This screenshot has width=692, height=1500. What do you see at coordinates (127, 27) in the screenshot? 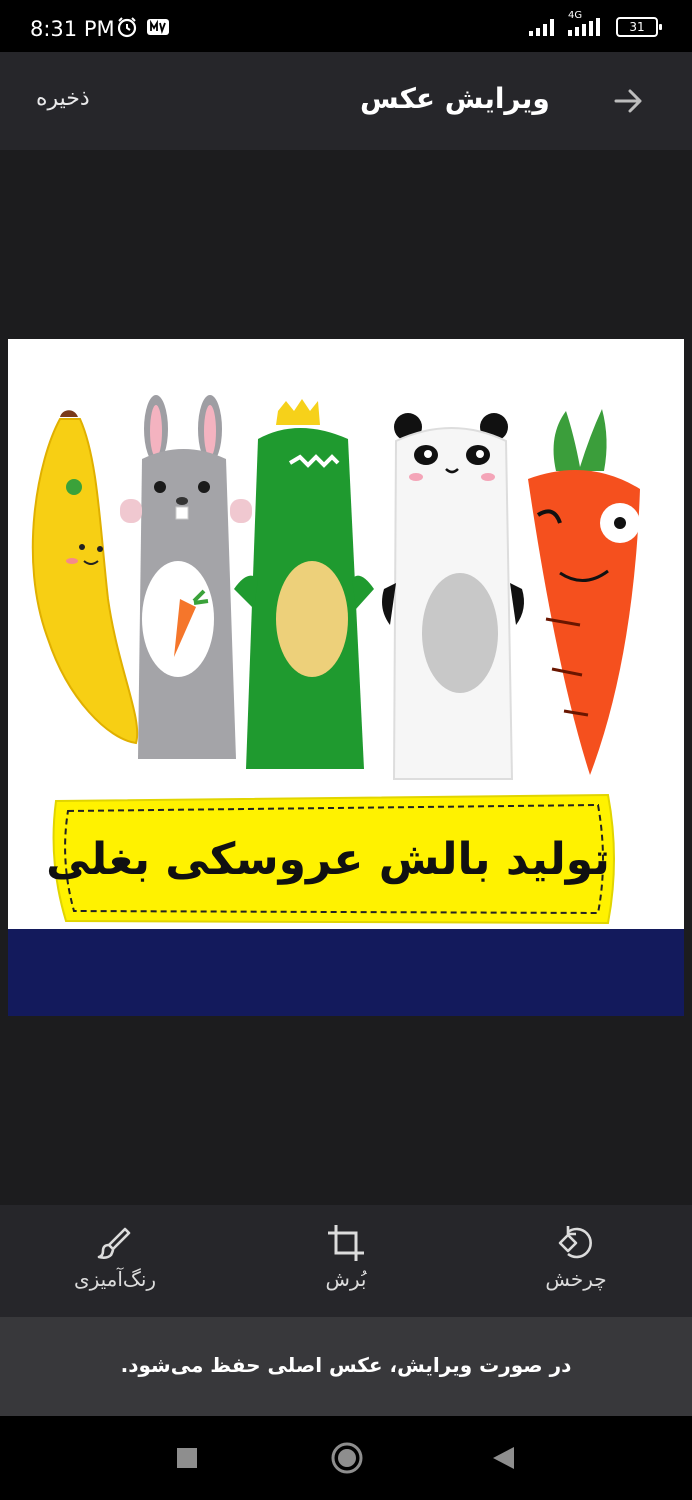
I see `alarm-icon` at bounding box center [127, 27].